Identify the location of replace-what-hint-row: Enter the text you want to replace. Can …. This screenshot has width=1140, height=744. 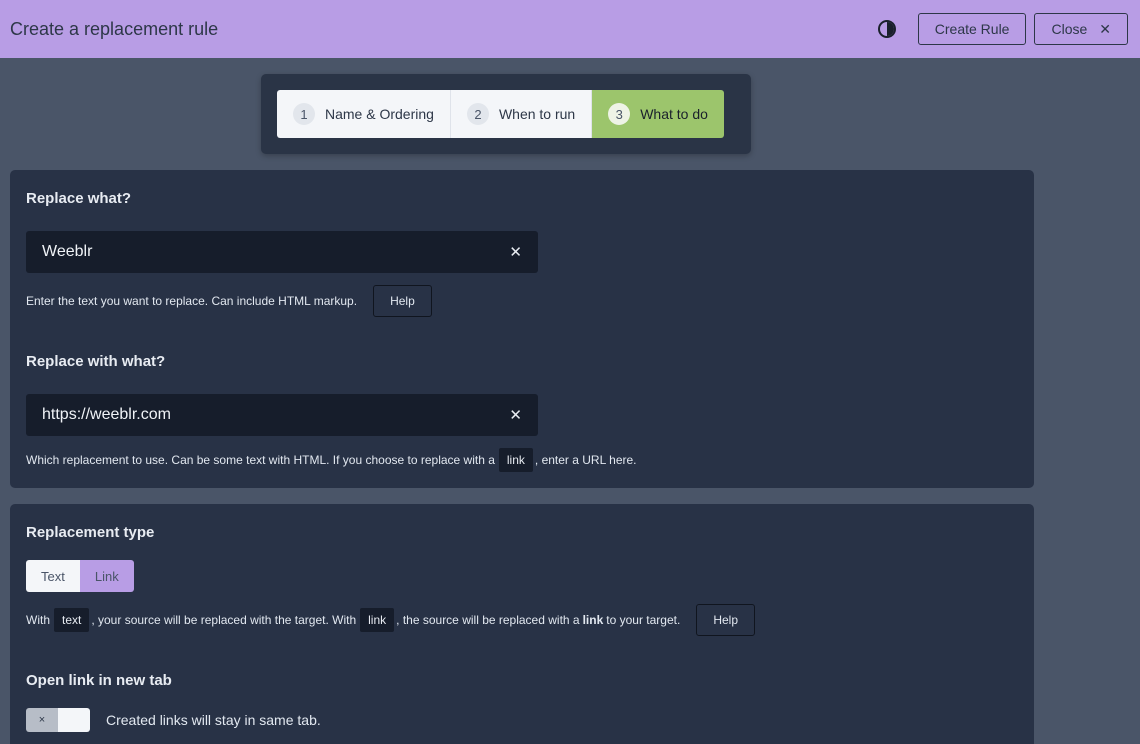
(229, 301).